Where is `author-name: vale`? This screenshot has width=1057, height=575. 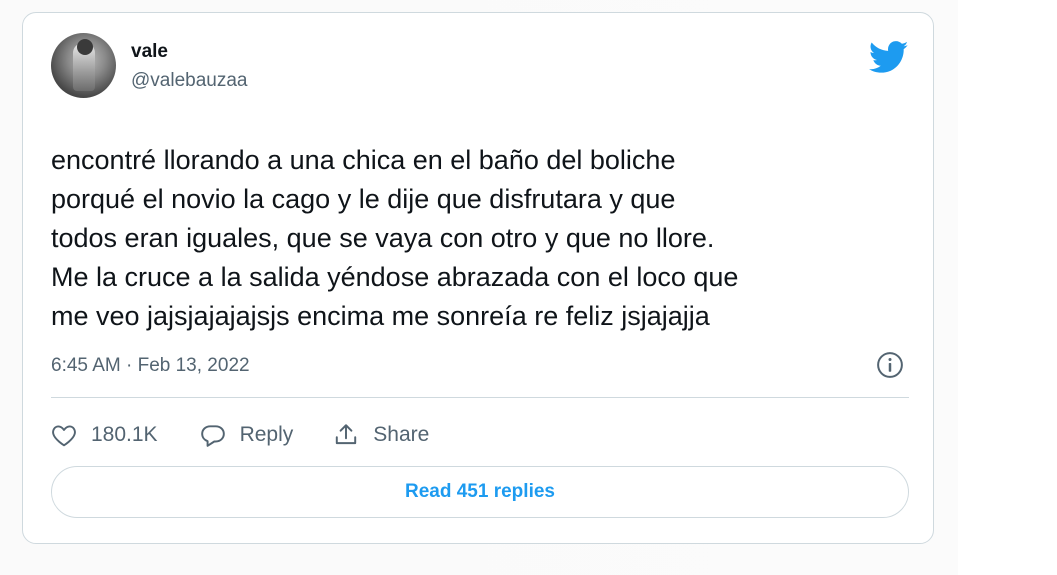
author-name: vale is located at coordinates (149, 52).